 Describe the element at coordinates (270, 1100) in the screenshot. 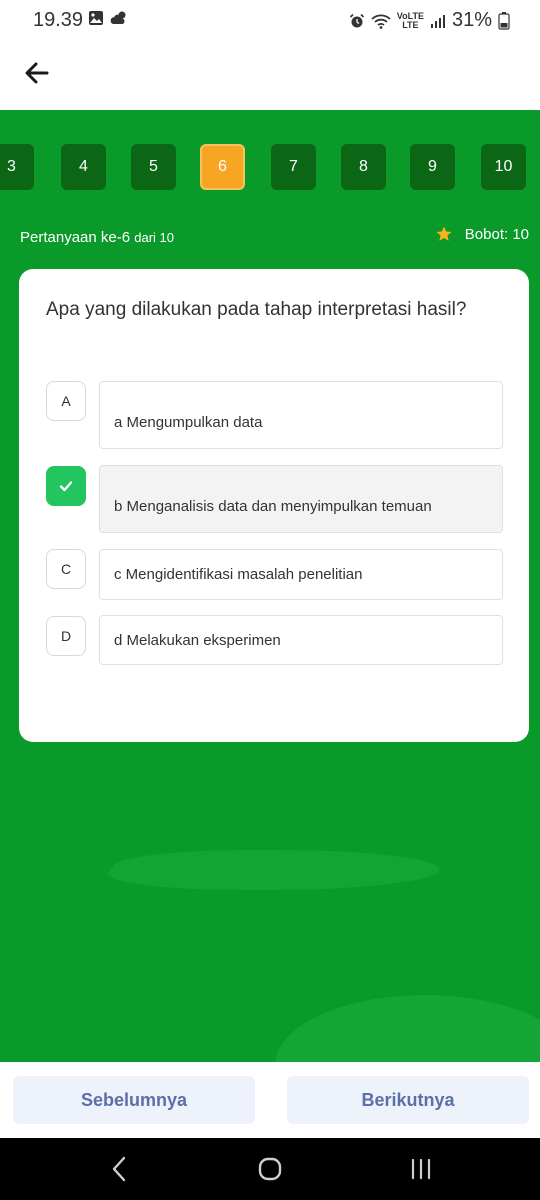

I see `bottom-navigation: Sebelumnya Berikutnya` at that location.